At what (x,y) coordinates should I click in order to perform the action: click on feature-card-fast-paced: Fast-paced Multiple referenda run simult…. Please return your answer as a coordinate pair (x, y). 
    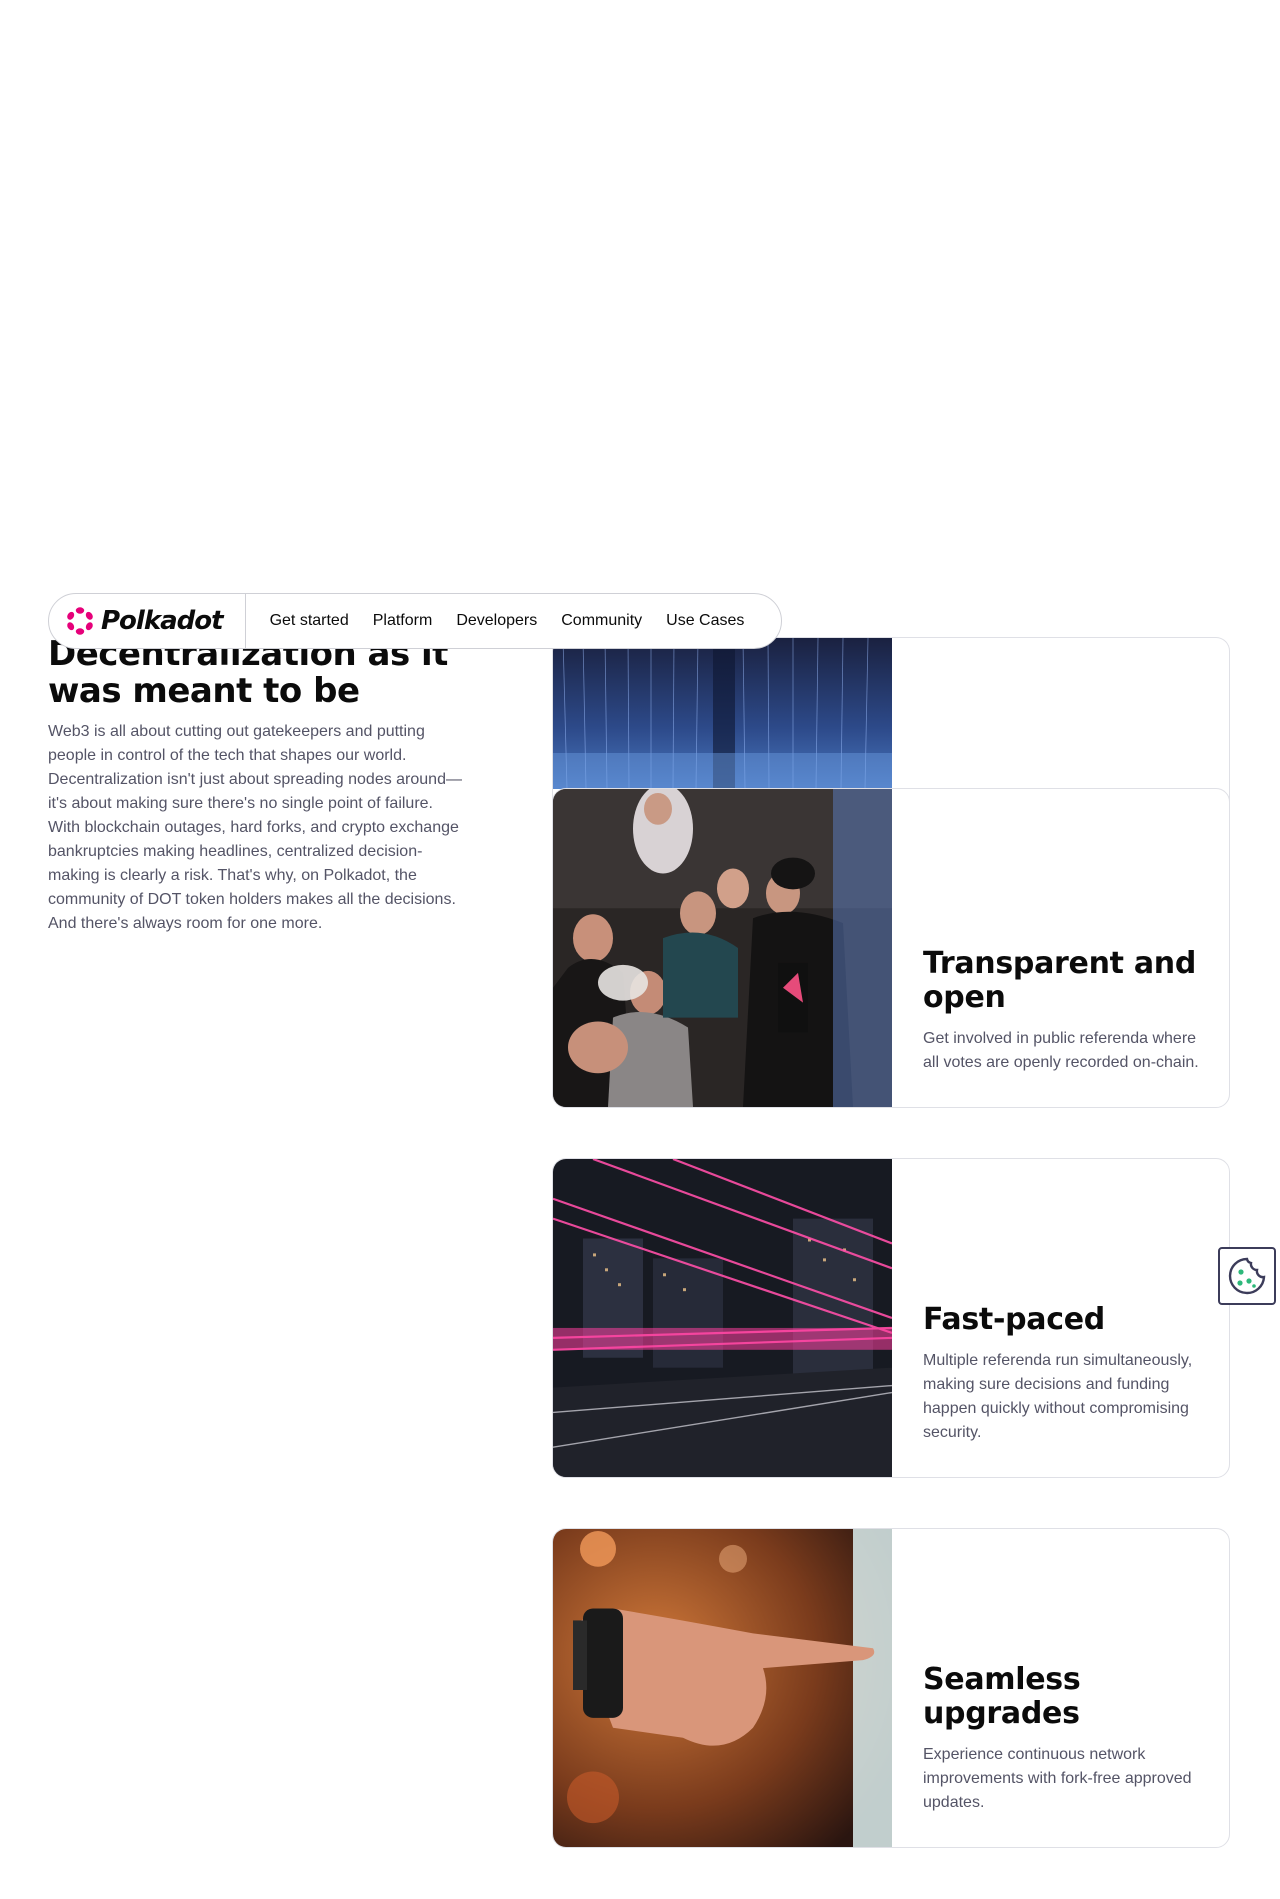
    Looking at the image, I should click on (891, 1318).